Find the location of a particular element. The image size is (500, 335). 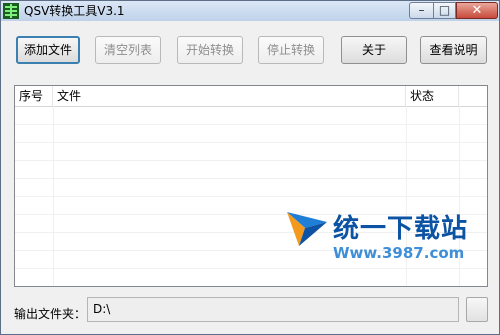

output-folder-field: D:\ is located at coordinates (273, 309).